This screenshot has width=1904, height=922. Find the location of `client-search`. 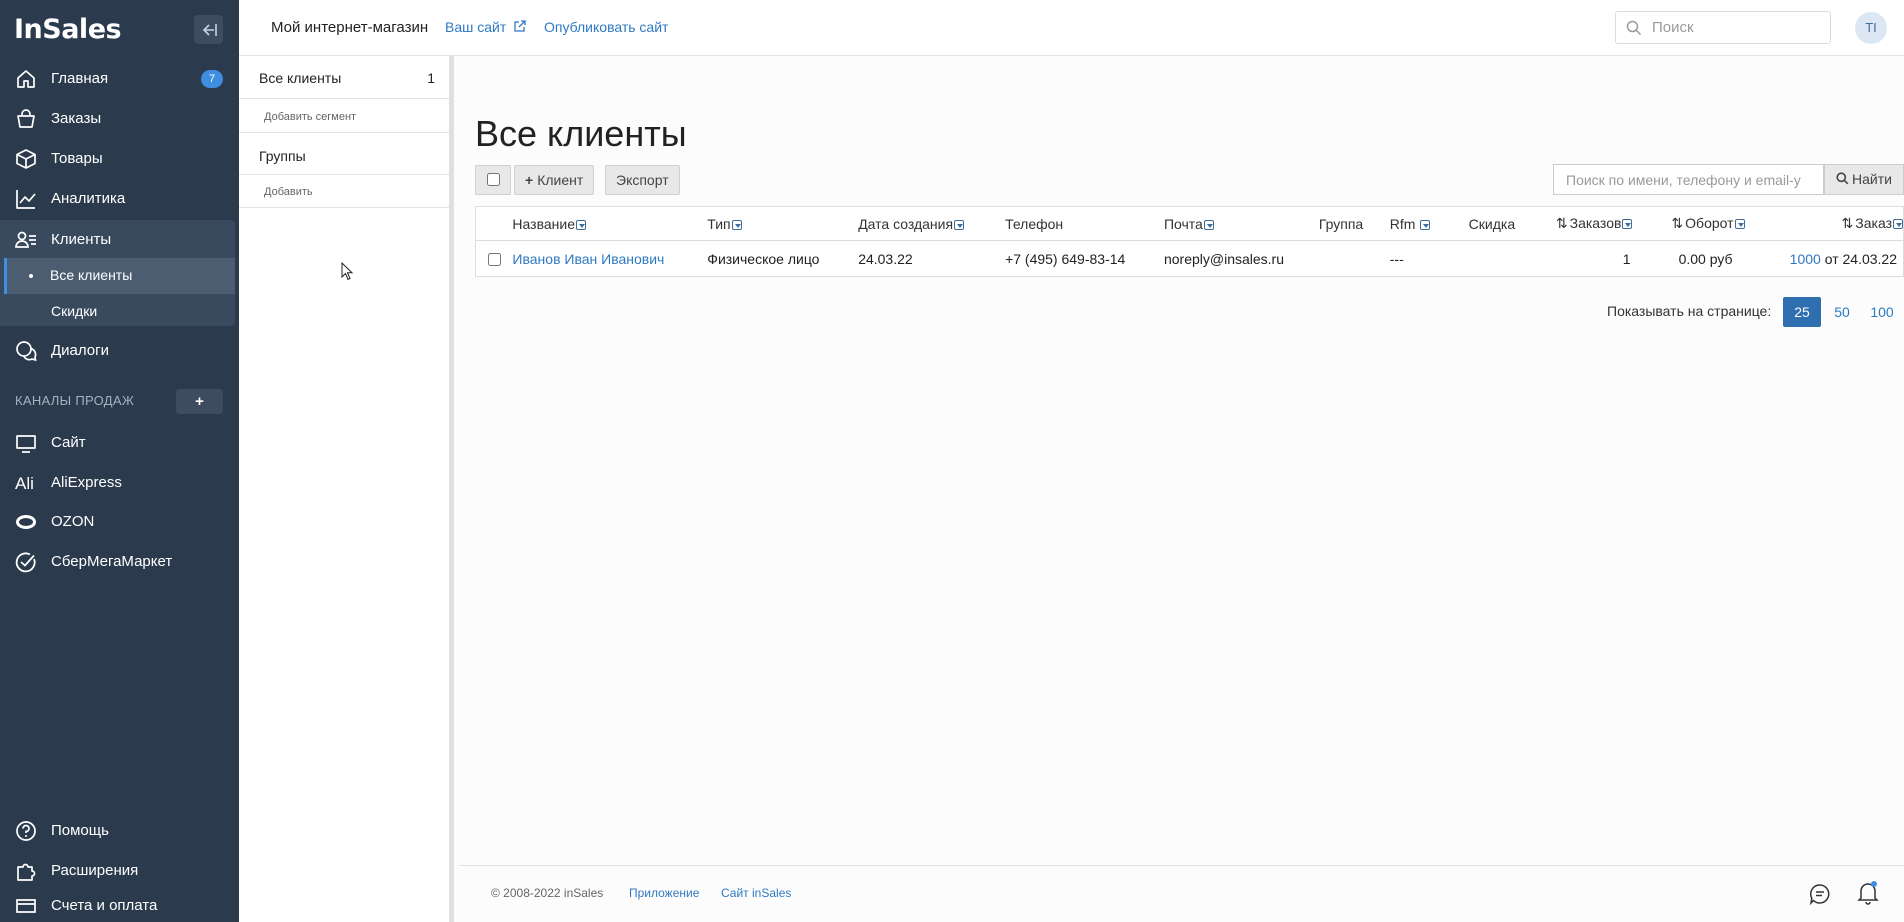

client-search is located at coordinates (1688, 179).